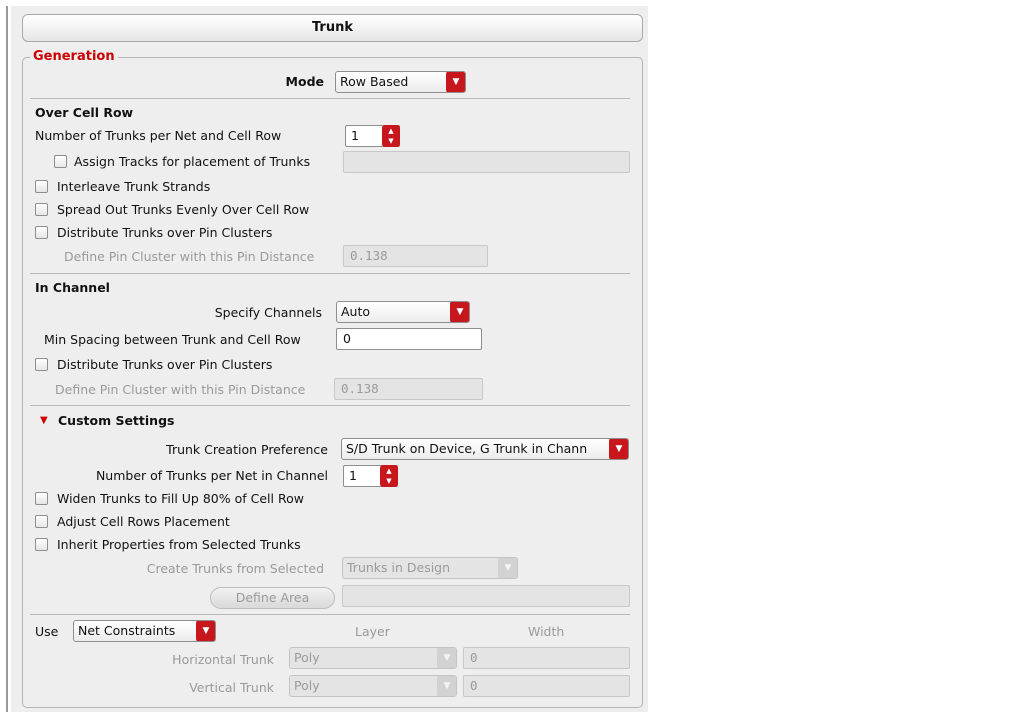 Image resolution: width=1013 pixels, height=716 pixels. Describe the element at coordinates (467, 448) in the screenshot. I see `creation-pref-value: S/D Trunk on Device, G Trunk in Chann` at that location.